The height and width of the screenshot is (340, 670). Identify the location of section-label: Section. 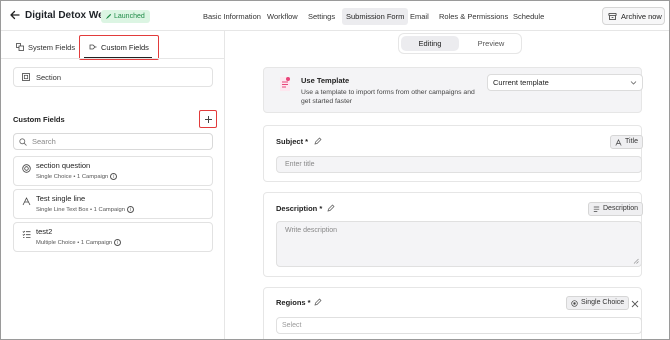
(49, 77).